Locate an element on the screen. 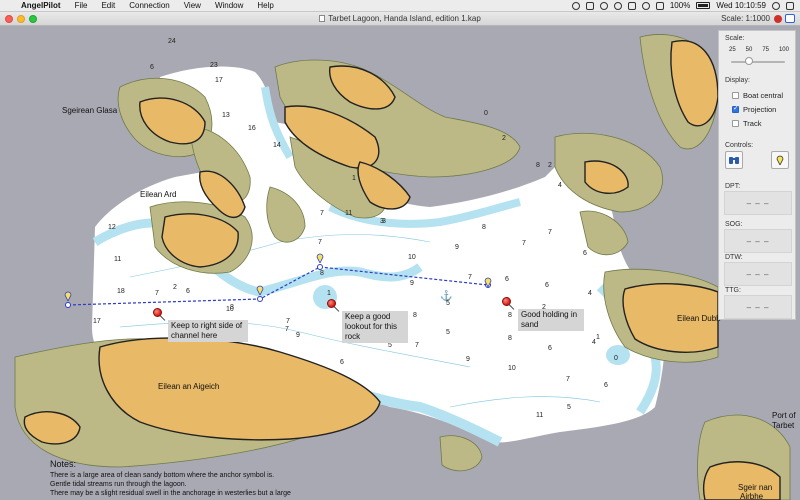  scale-tick: 100 is located at coordinates (783, 50).